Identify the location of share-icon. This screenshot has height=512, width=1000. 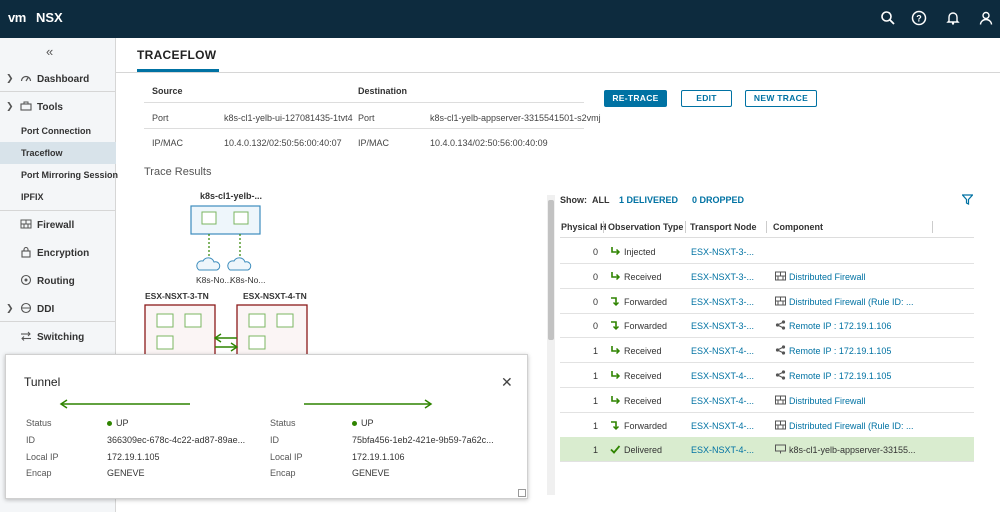
(780, 350).